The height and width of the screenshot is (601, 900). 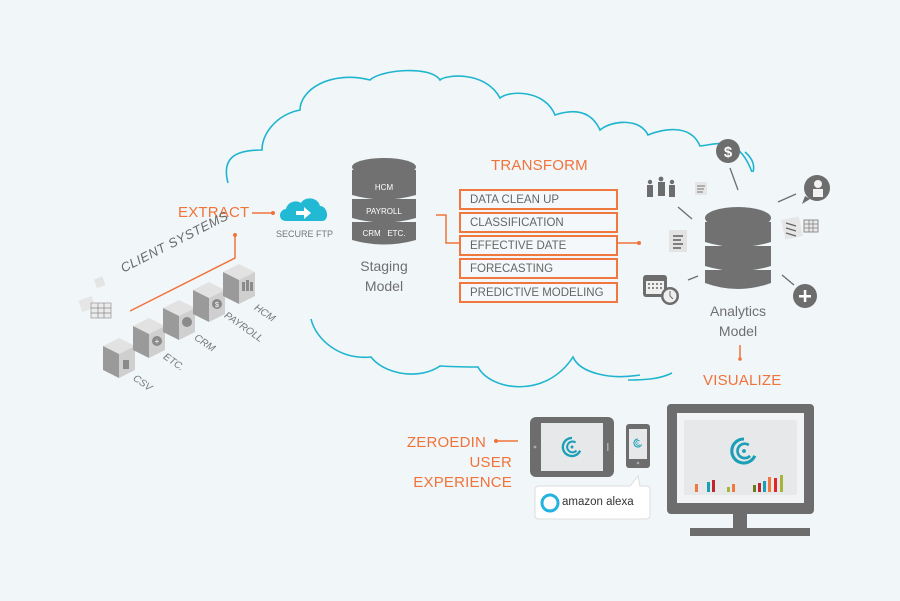 What do you see at coordinates (598, 502) in the screenshot?
I see `alexa-label: amazon alexa` at bounding box center [598, 502].